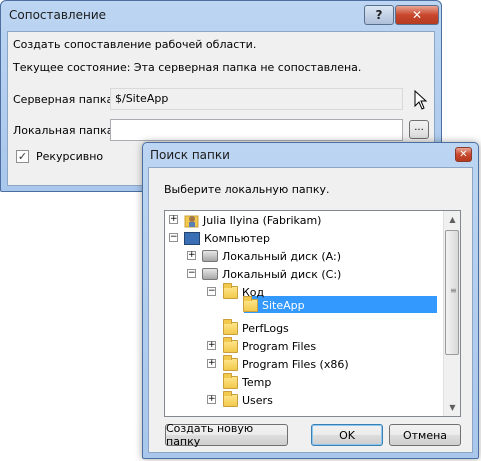 The image size is (481, 461). I want to click on server-folder-value: $/SiteApp, so click(142, 98).